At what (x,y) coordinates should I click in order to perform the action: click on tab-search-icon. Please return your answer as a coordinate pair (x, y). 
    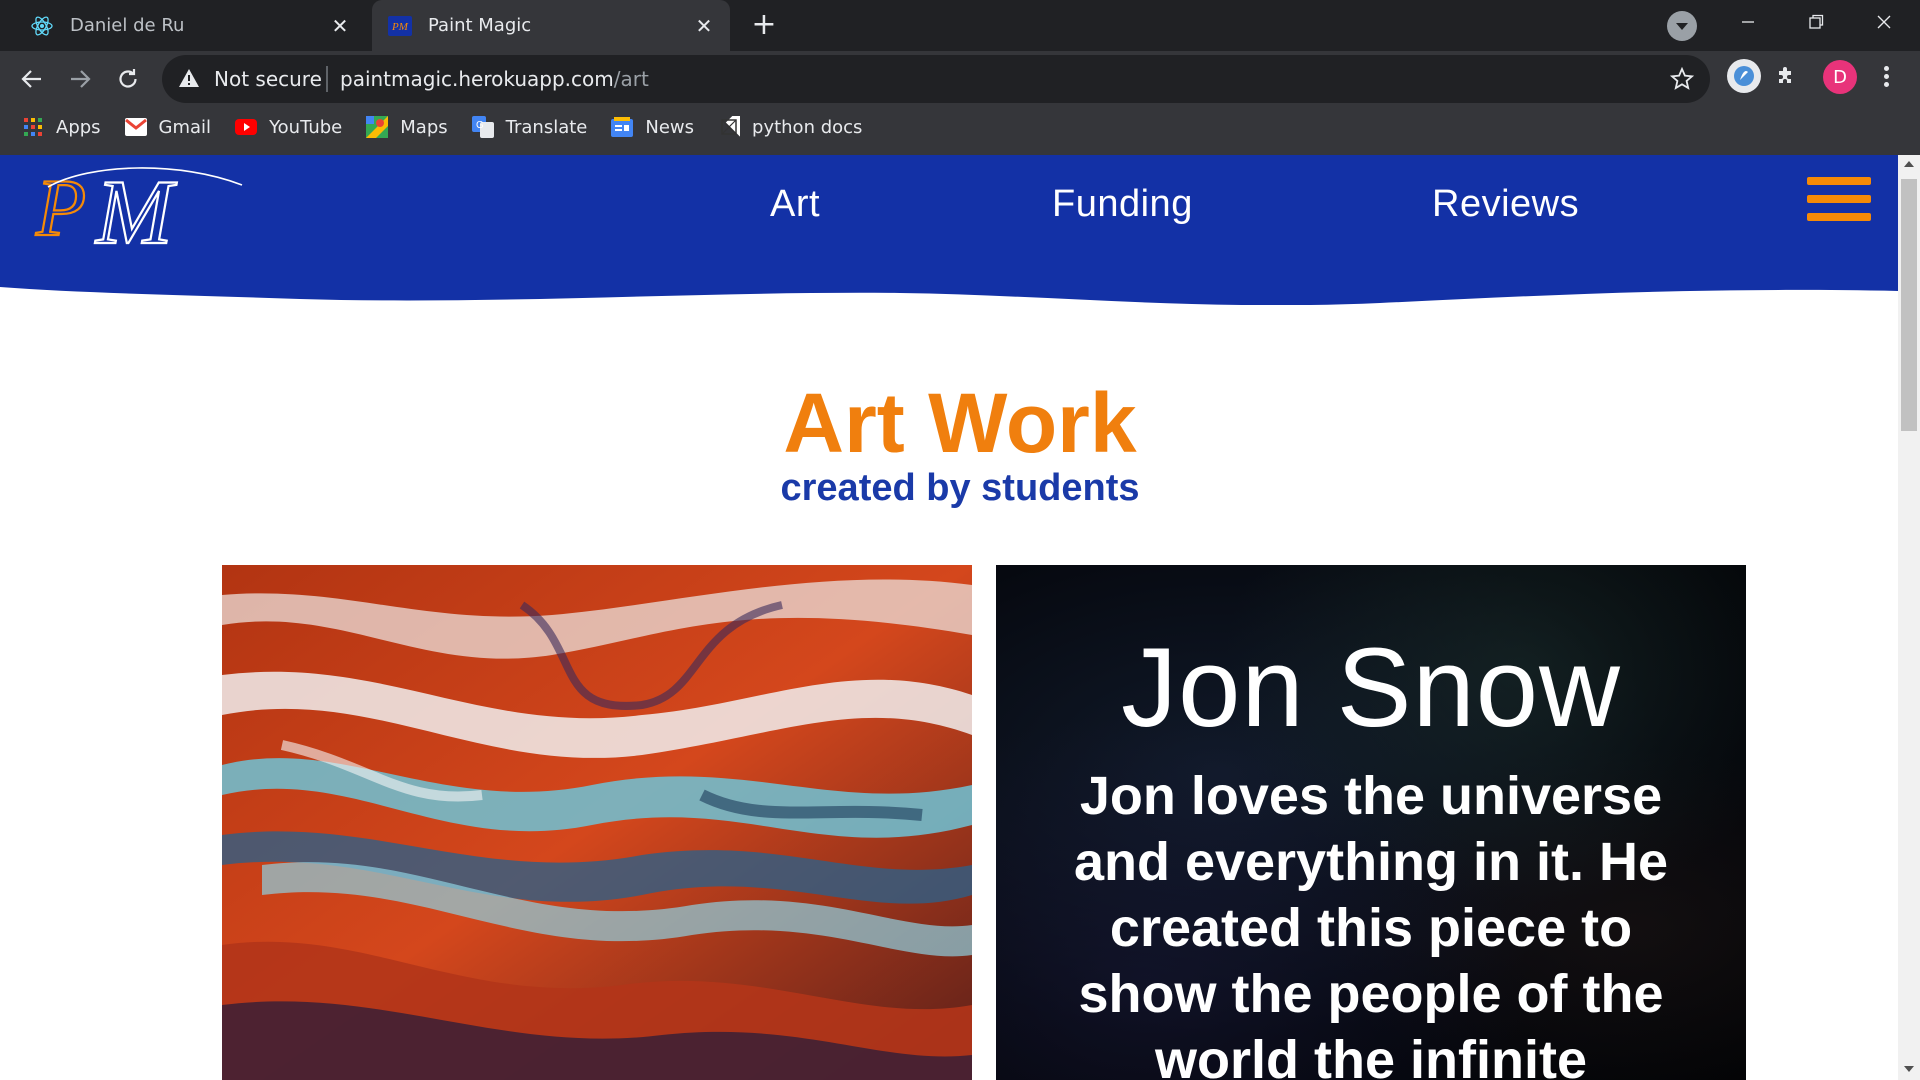
    Looking at the image, I should click on (1682, 26).